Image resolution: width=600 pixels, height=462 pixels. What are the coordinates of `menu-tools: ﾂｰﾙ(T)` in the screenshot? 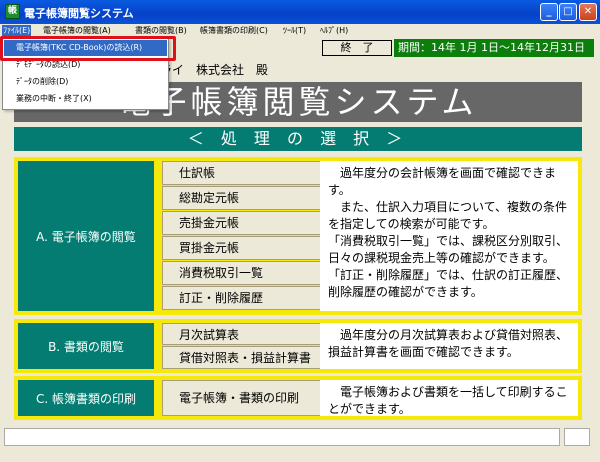 It's located at (294, 30).